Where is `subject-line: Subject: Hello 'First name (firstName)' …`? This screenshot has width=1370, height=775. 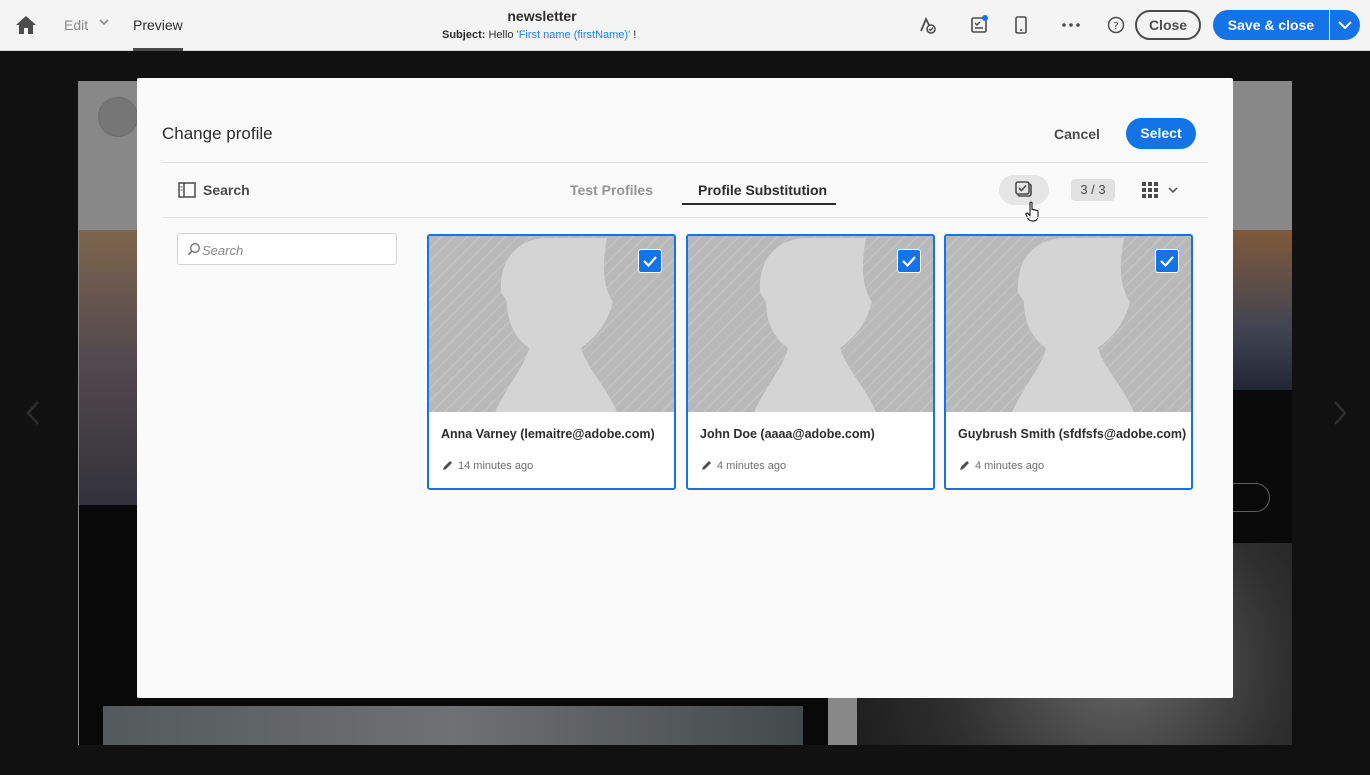
subject-line: Subject: Hello 'First name (firstName)' … is located at coordinates (539, 35).